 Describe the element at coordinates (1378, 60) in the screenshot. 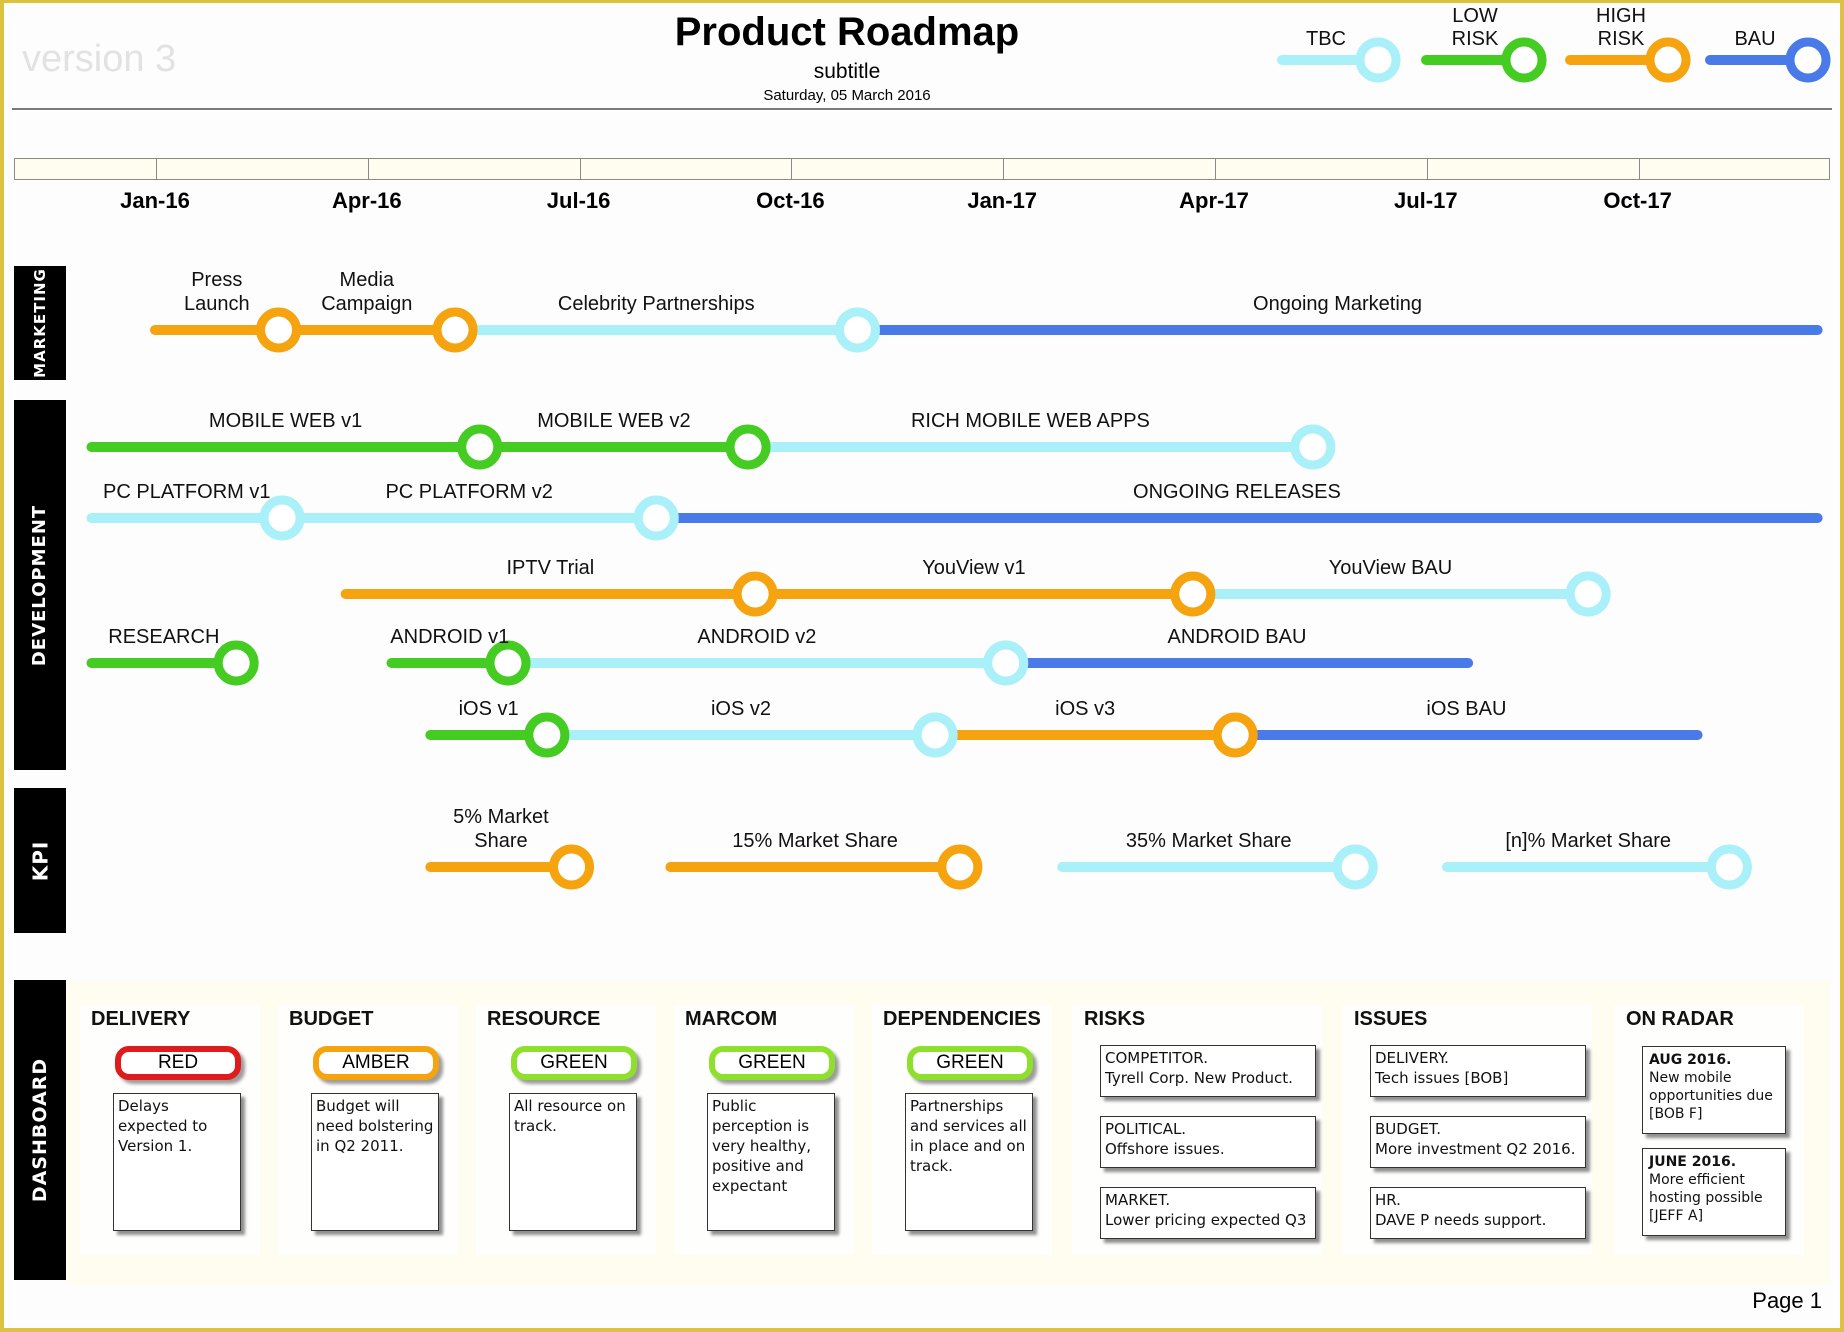

I see `legend-milestone-icon-tbc` at that location.